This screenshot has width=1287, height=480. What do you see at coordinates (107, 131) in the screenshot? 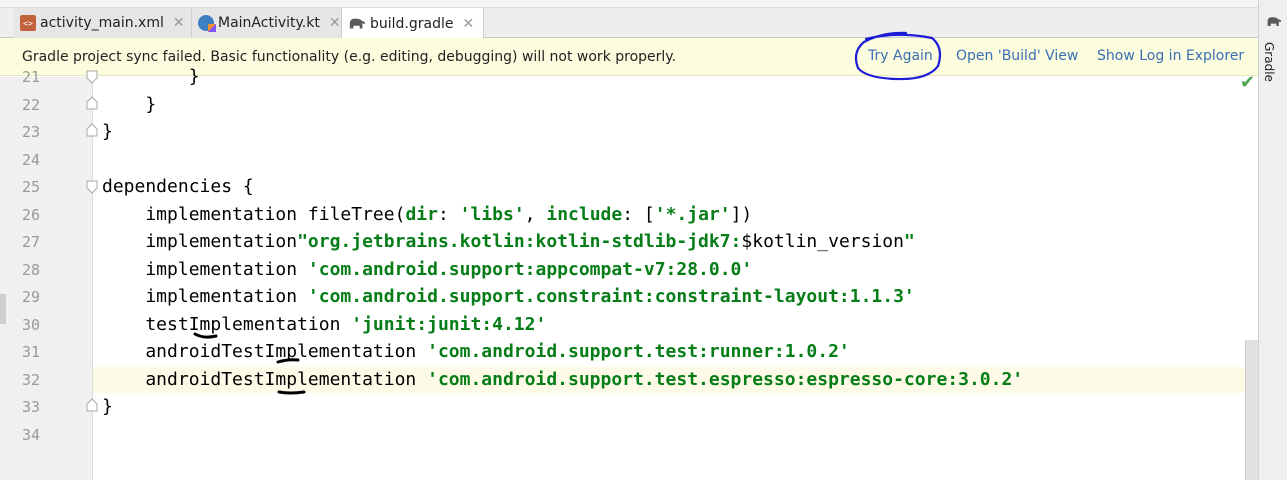
I see `code-line-23: }` at bounding box center [107, 131].